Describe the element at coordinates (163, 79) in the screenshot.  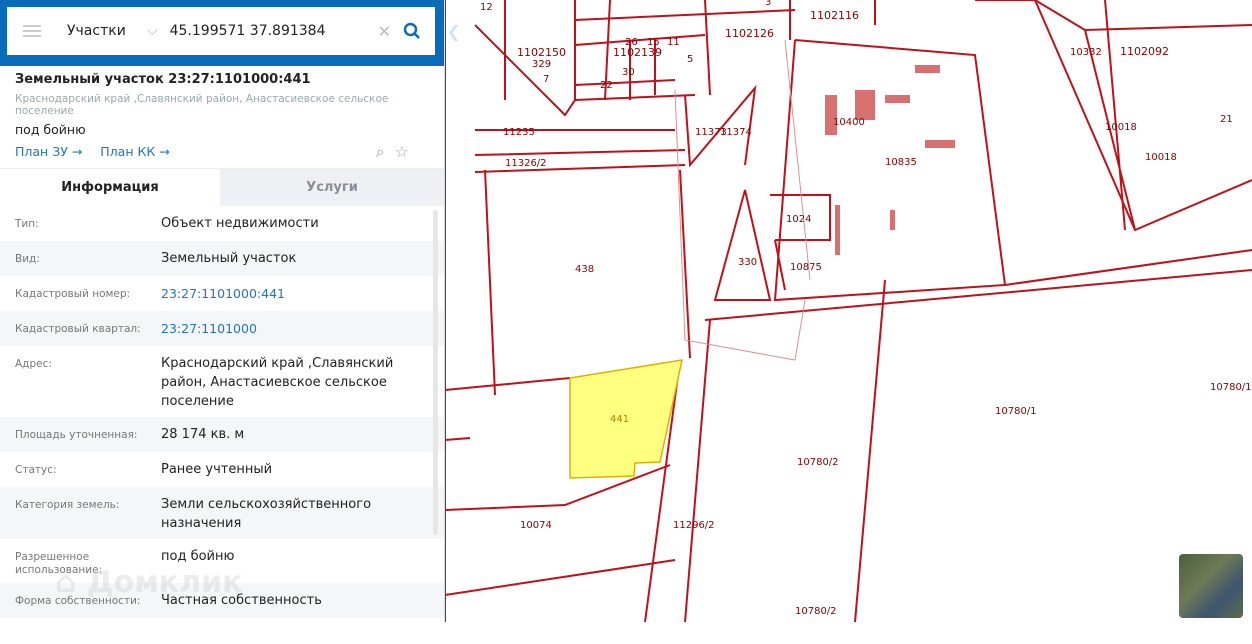
I see `parcel-title: Земельный участок 23:27:1101000:441` at that location.